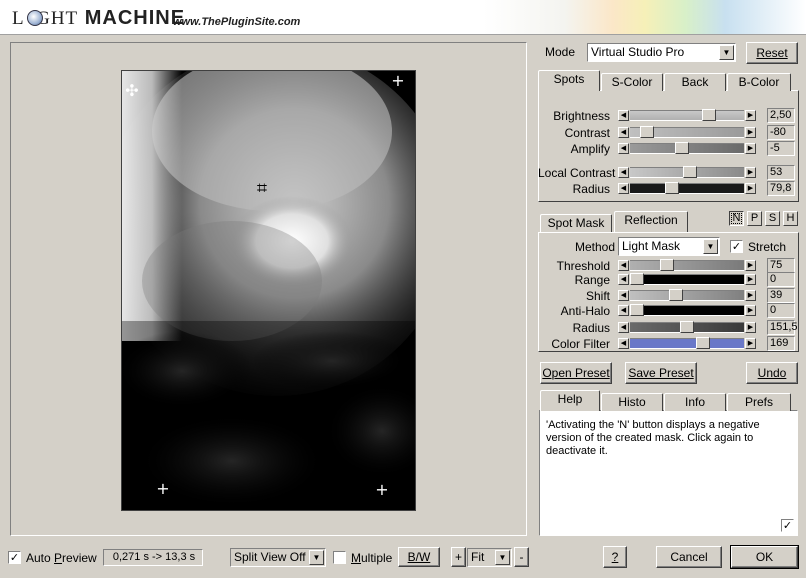 This screenshot has width=806, height=578. I want to click on mask-threshold-slider: ◀ ▶, so click(687, 265).